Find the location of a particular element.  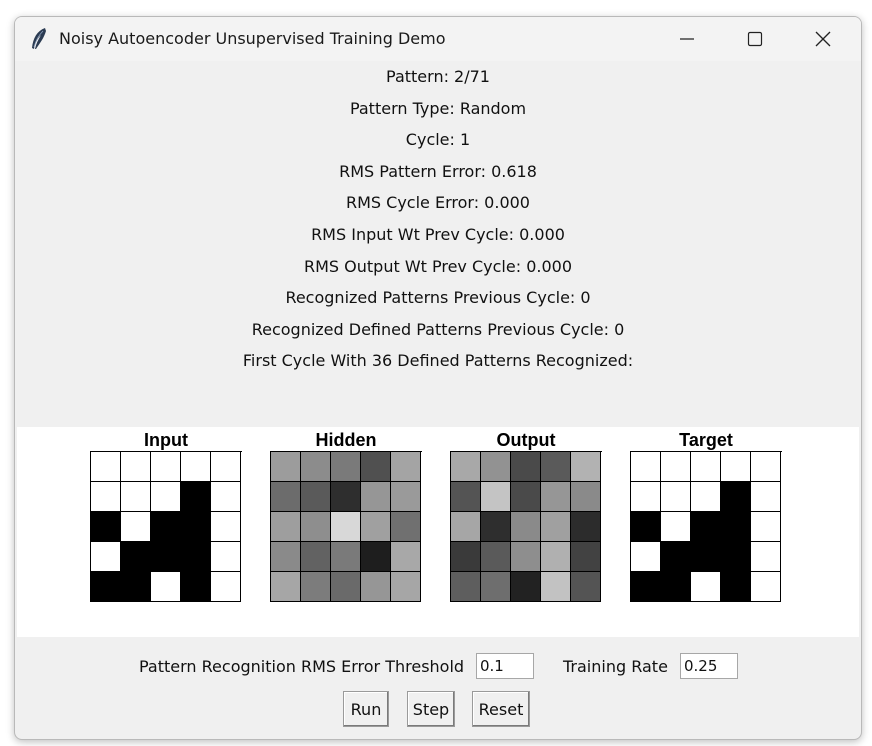

hidden-grid-block: Hidden is located at coordinates (346, 514).